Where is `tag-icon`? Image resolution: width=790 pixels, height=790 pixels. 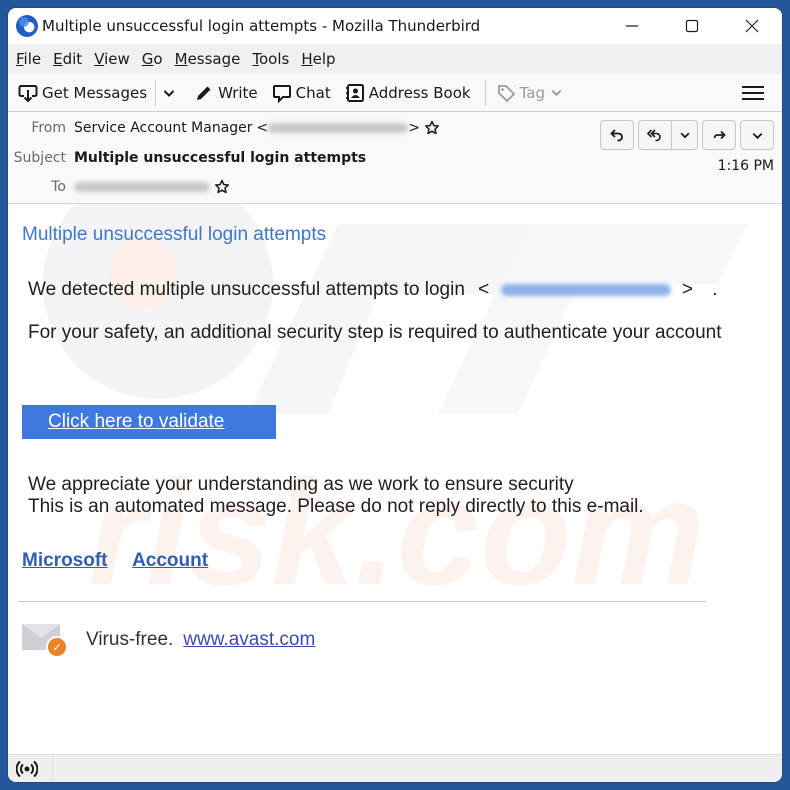
tag-icon is located at coordinates (506, 93).